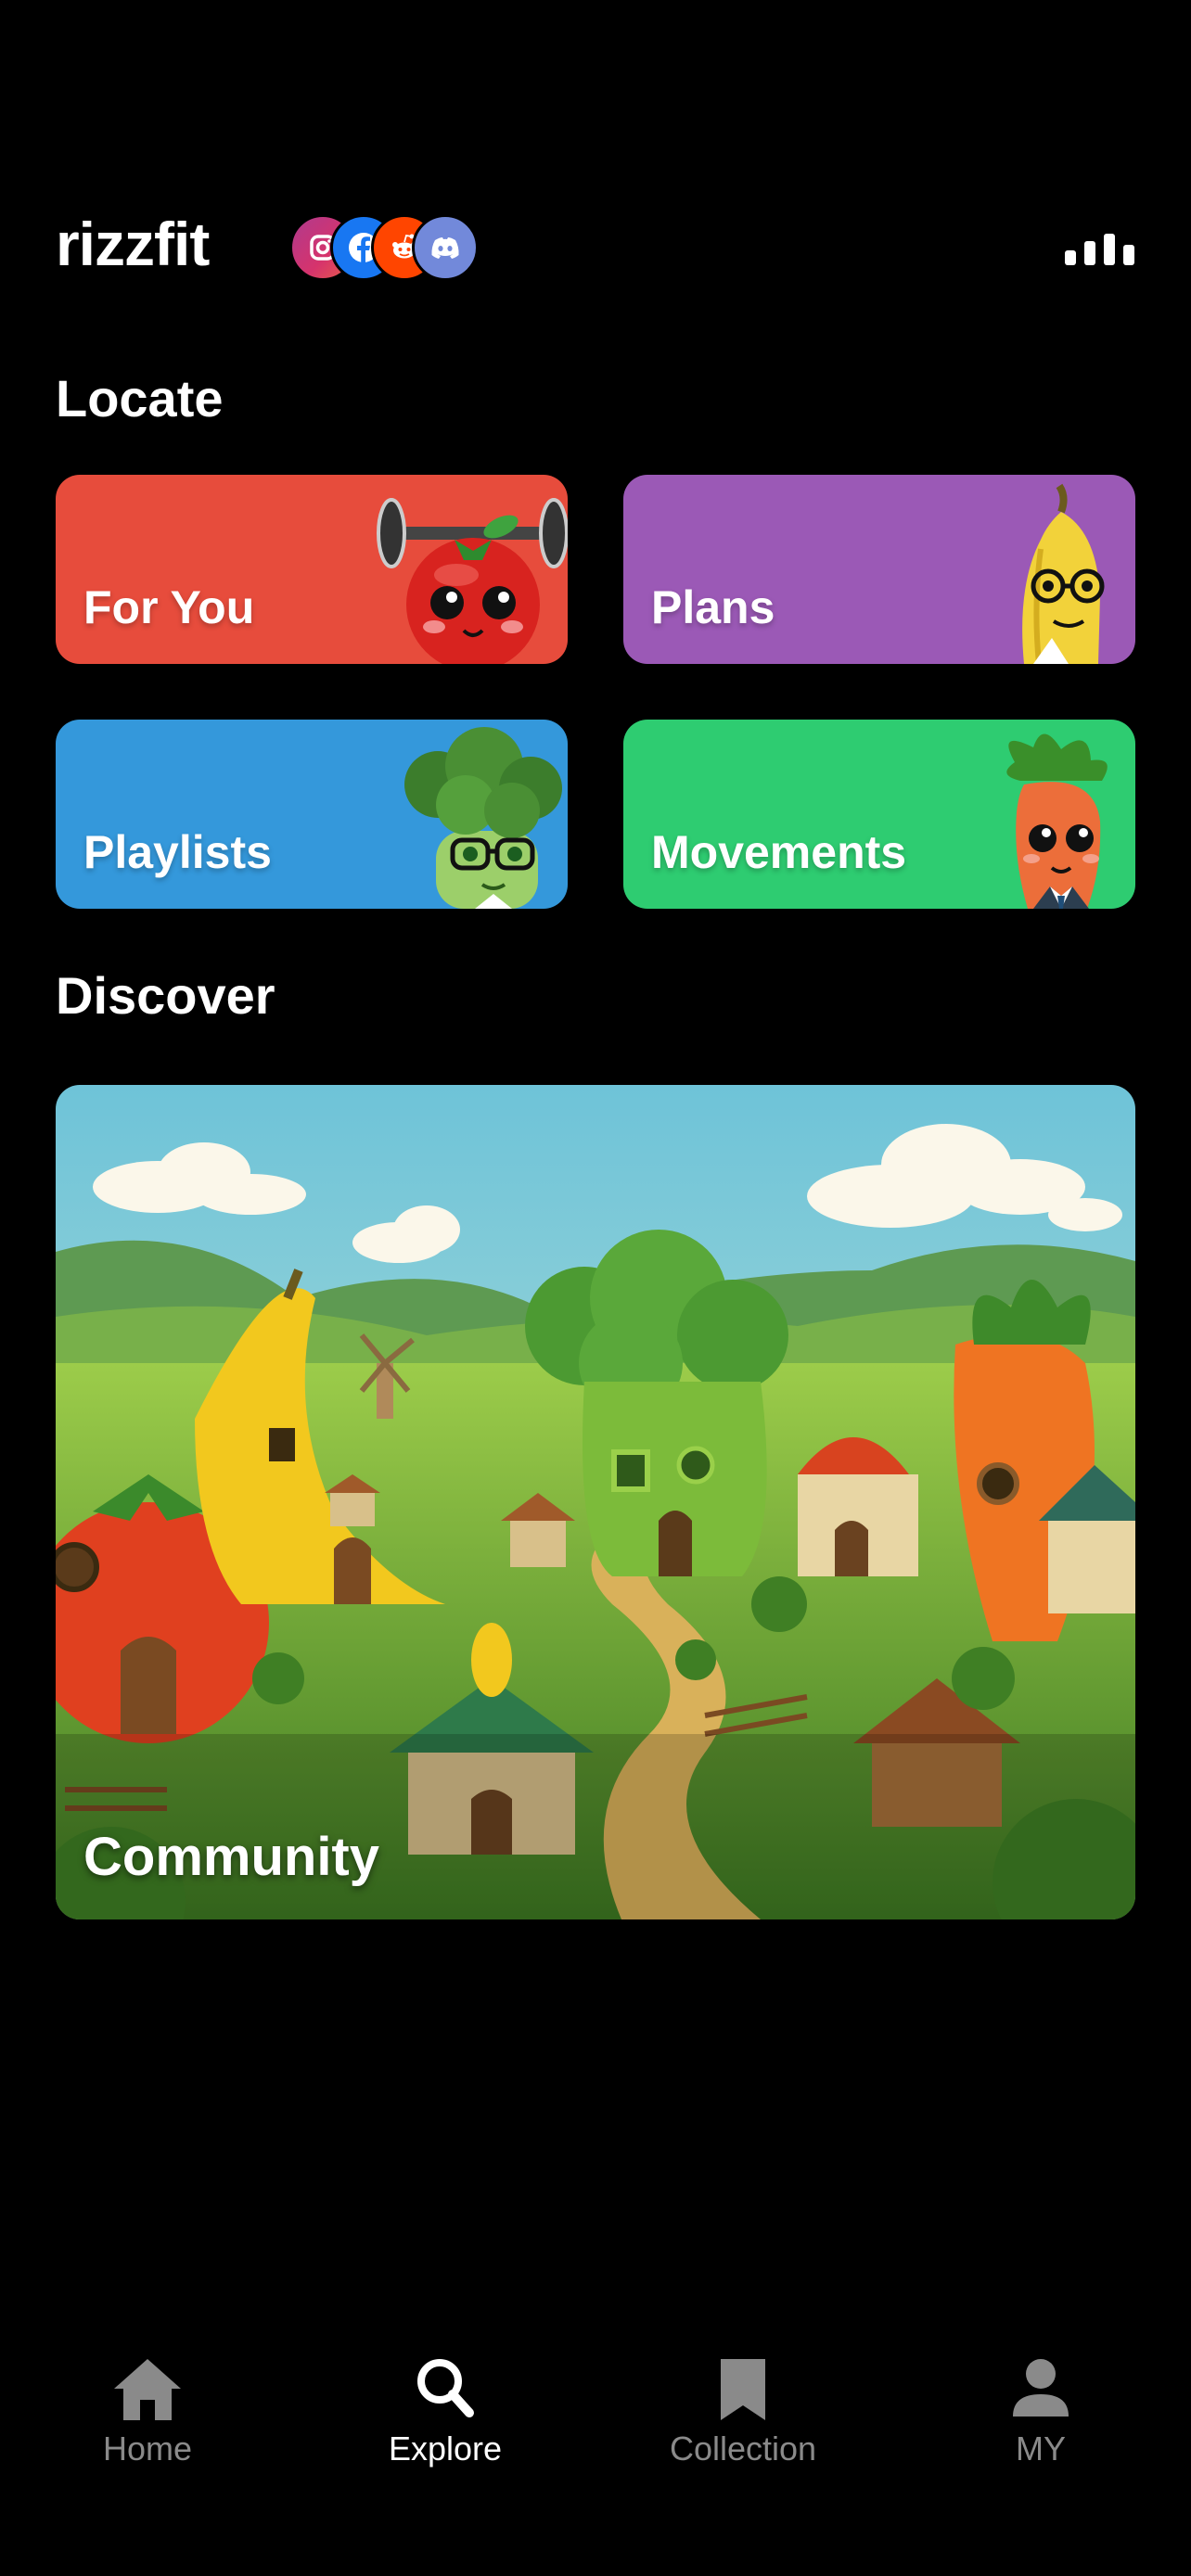  Describe the element at coordinates (147, 2390) in the screenshot. I see `home-icon` at that location.